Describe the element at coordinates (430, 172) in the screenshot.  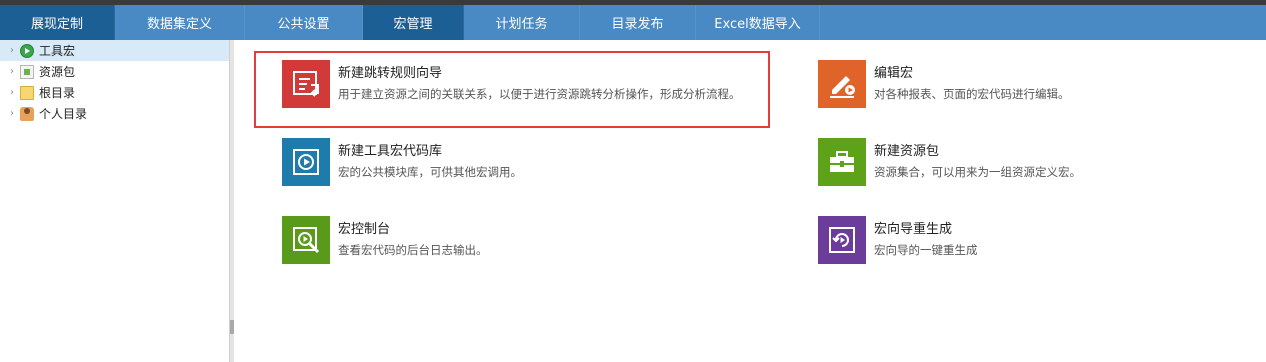
I see `card-description: 宏的公共模块库，可供其他宏调用。` at that location.